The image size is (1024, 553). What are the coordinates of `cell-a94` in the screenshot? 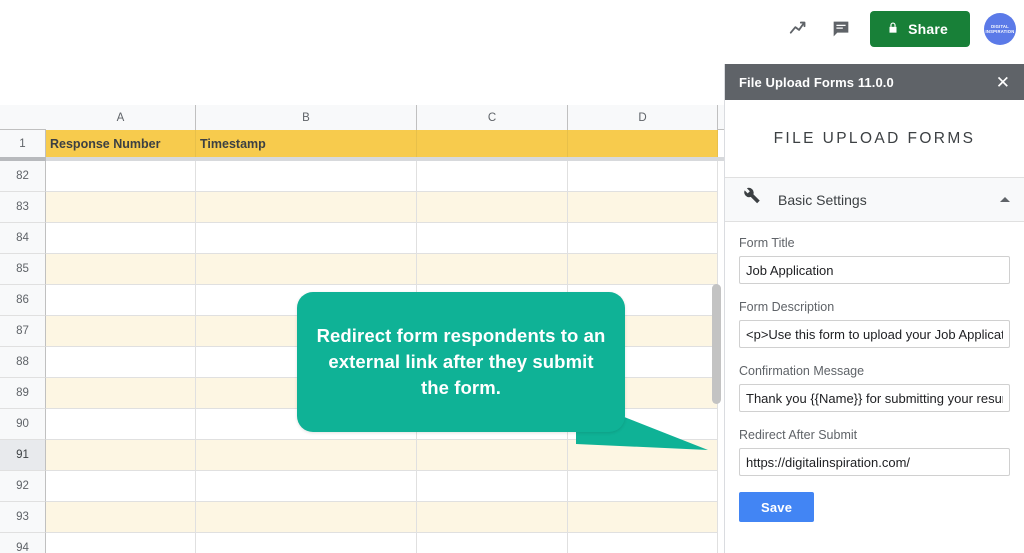 It's located at (121, 543).